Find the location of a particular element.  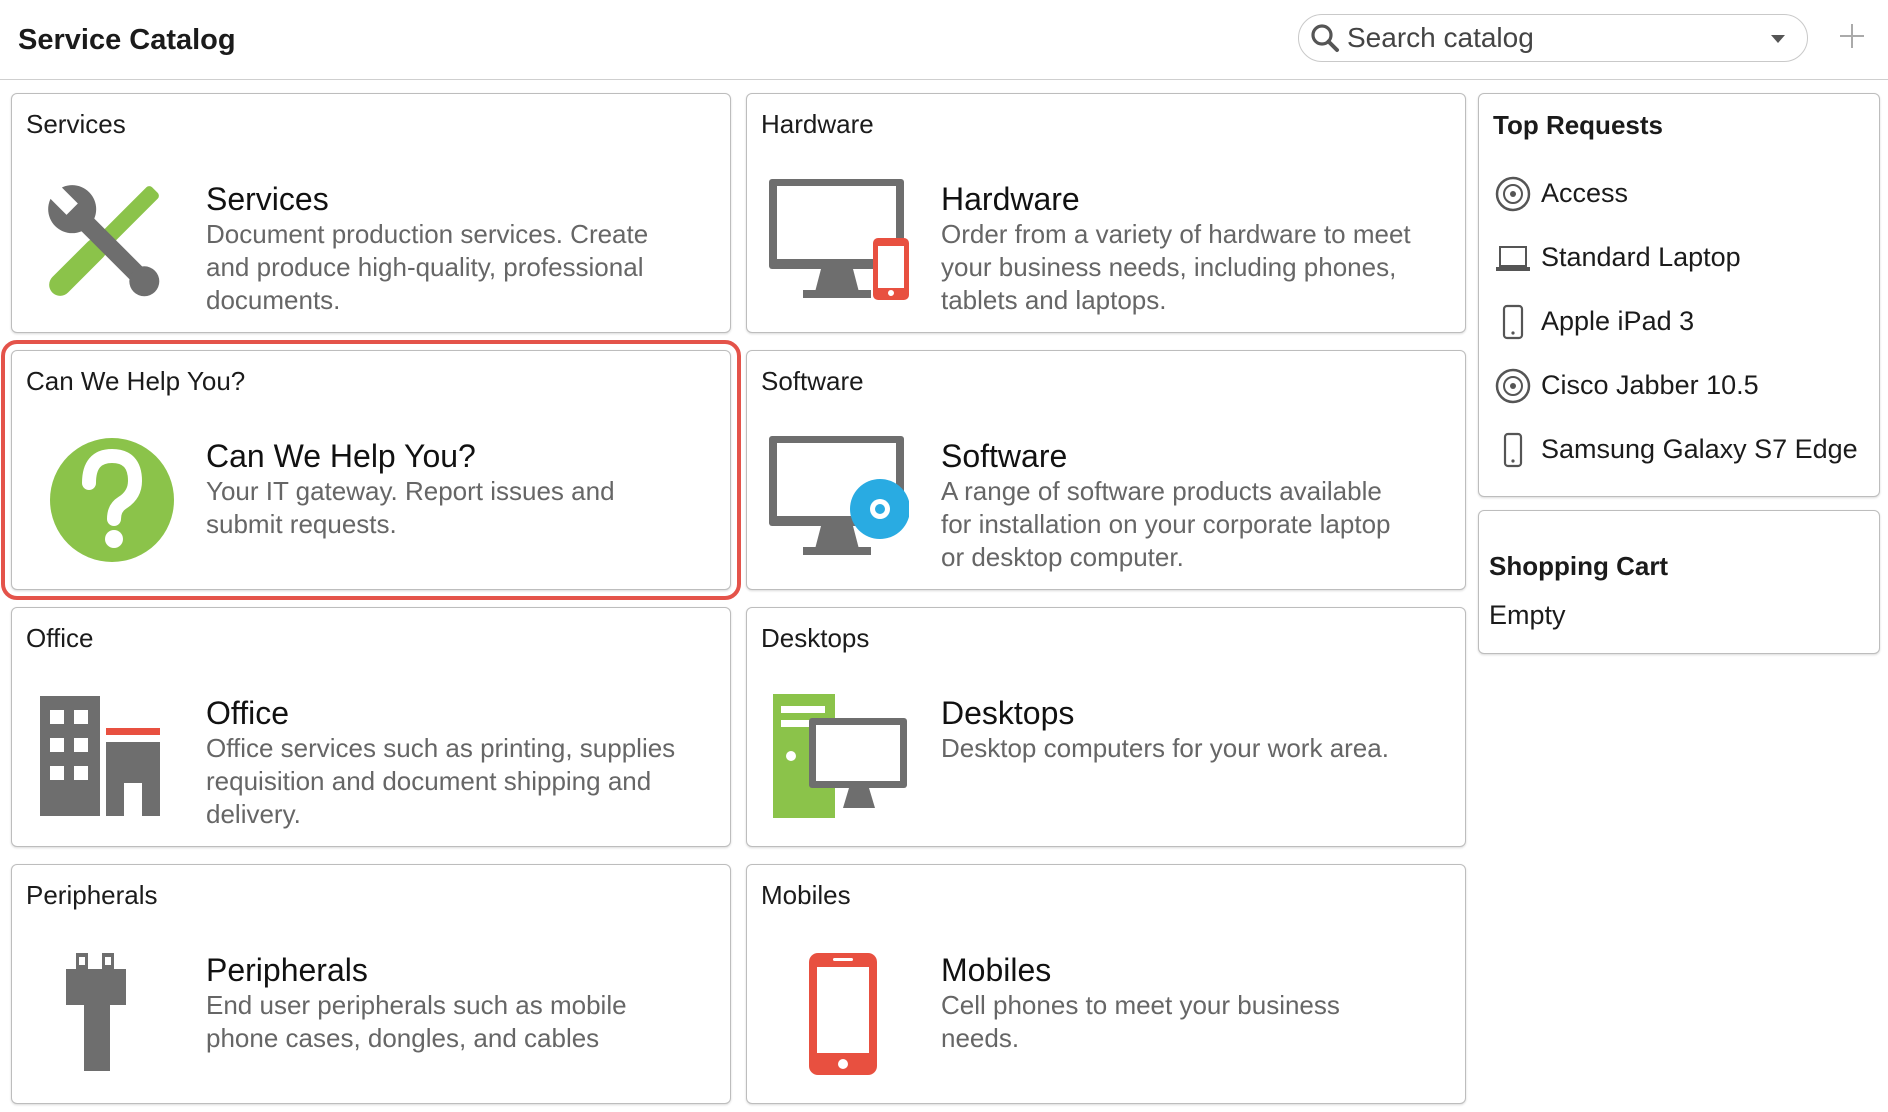

top-request-label: Samsung Galaxy S7 Edge is located at coordinates (1699, 449).